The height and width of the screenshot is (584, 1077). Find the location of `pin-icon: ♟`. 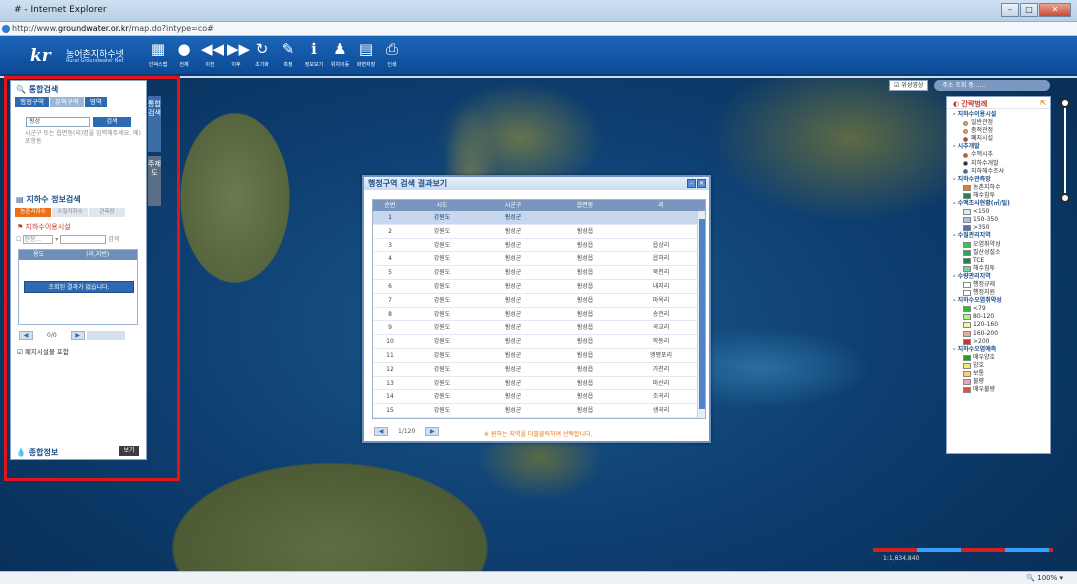

pin-icon: ♟ is located at coordinates (340, 49).